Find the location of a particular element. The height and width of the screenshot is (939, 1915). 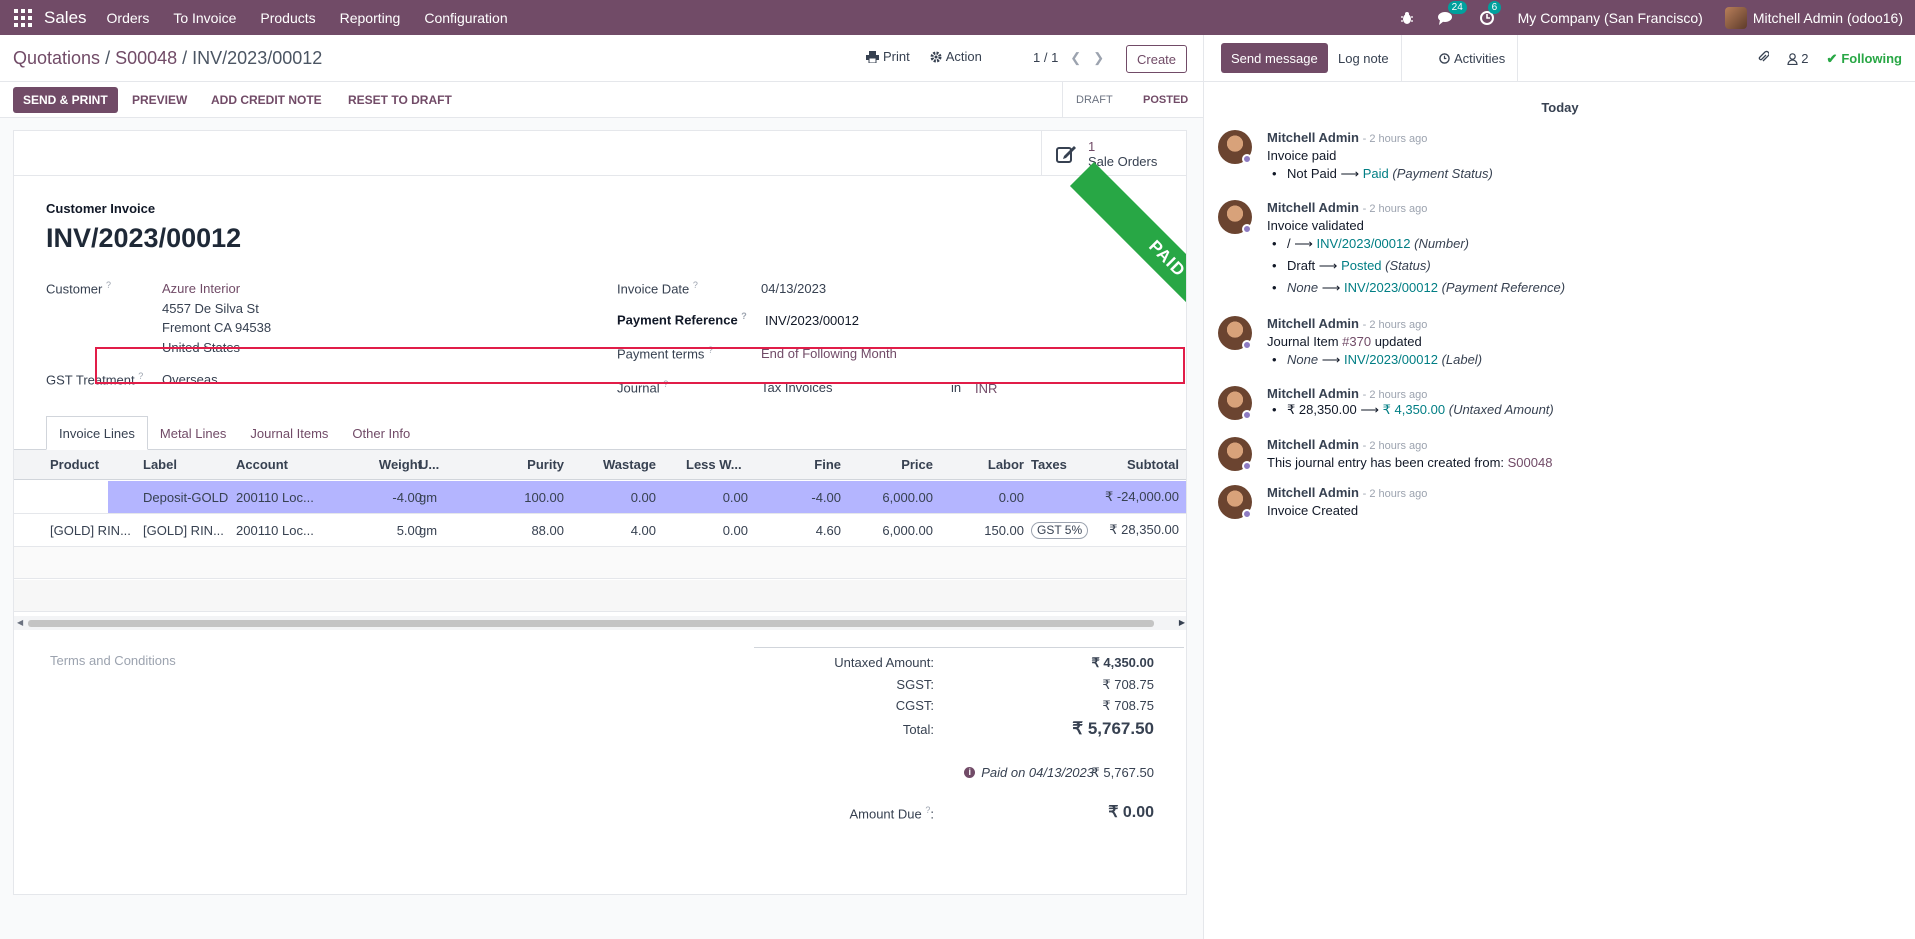

col-labor: Labor is located at coordinates (981, 464).